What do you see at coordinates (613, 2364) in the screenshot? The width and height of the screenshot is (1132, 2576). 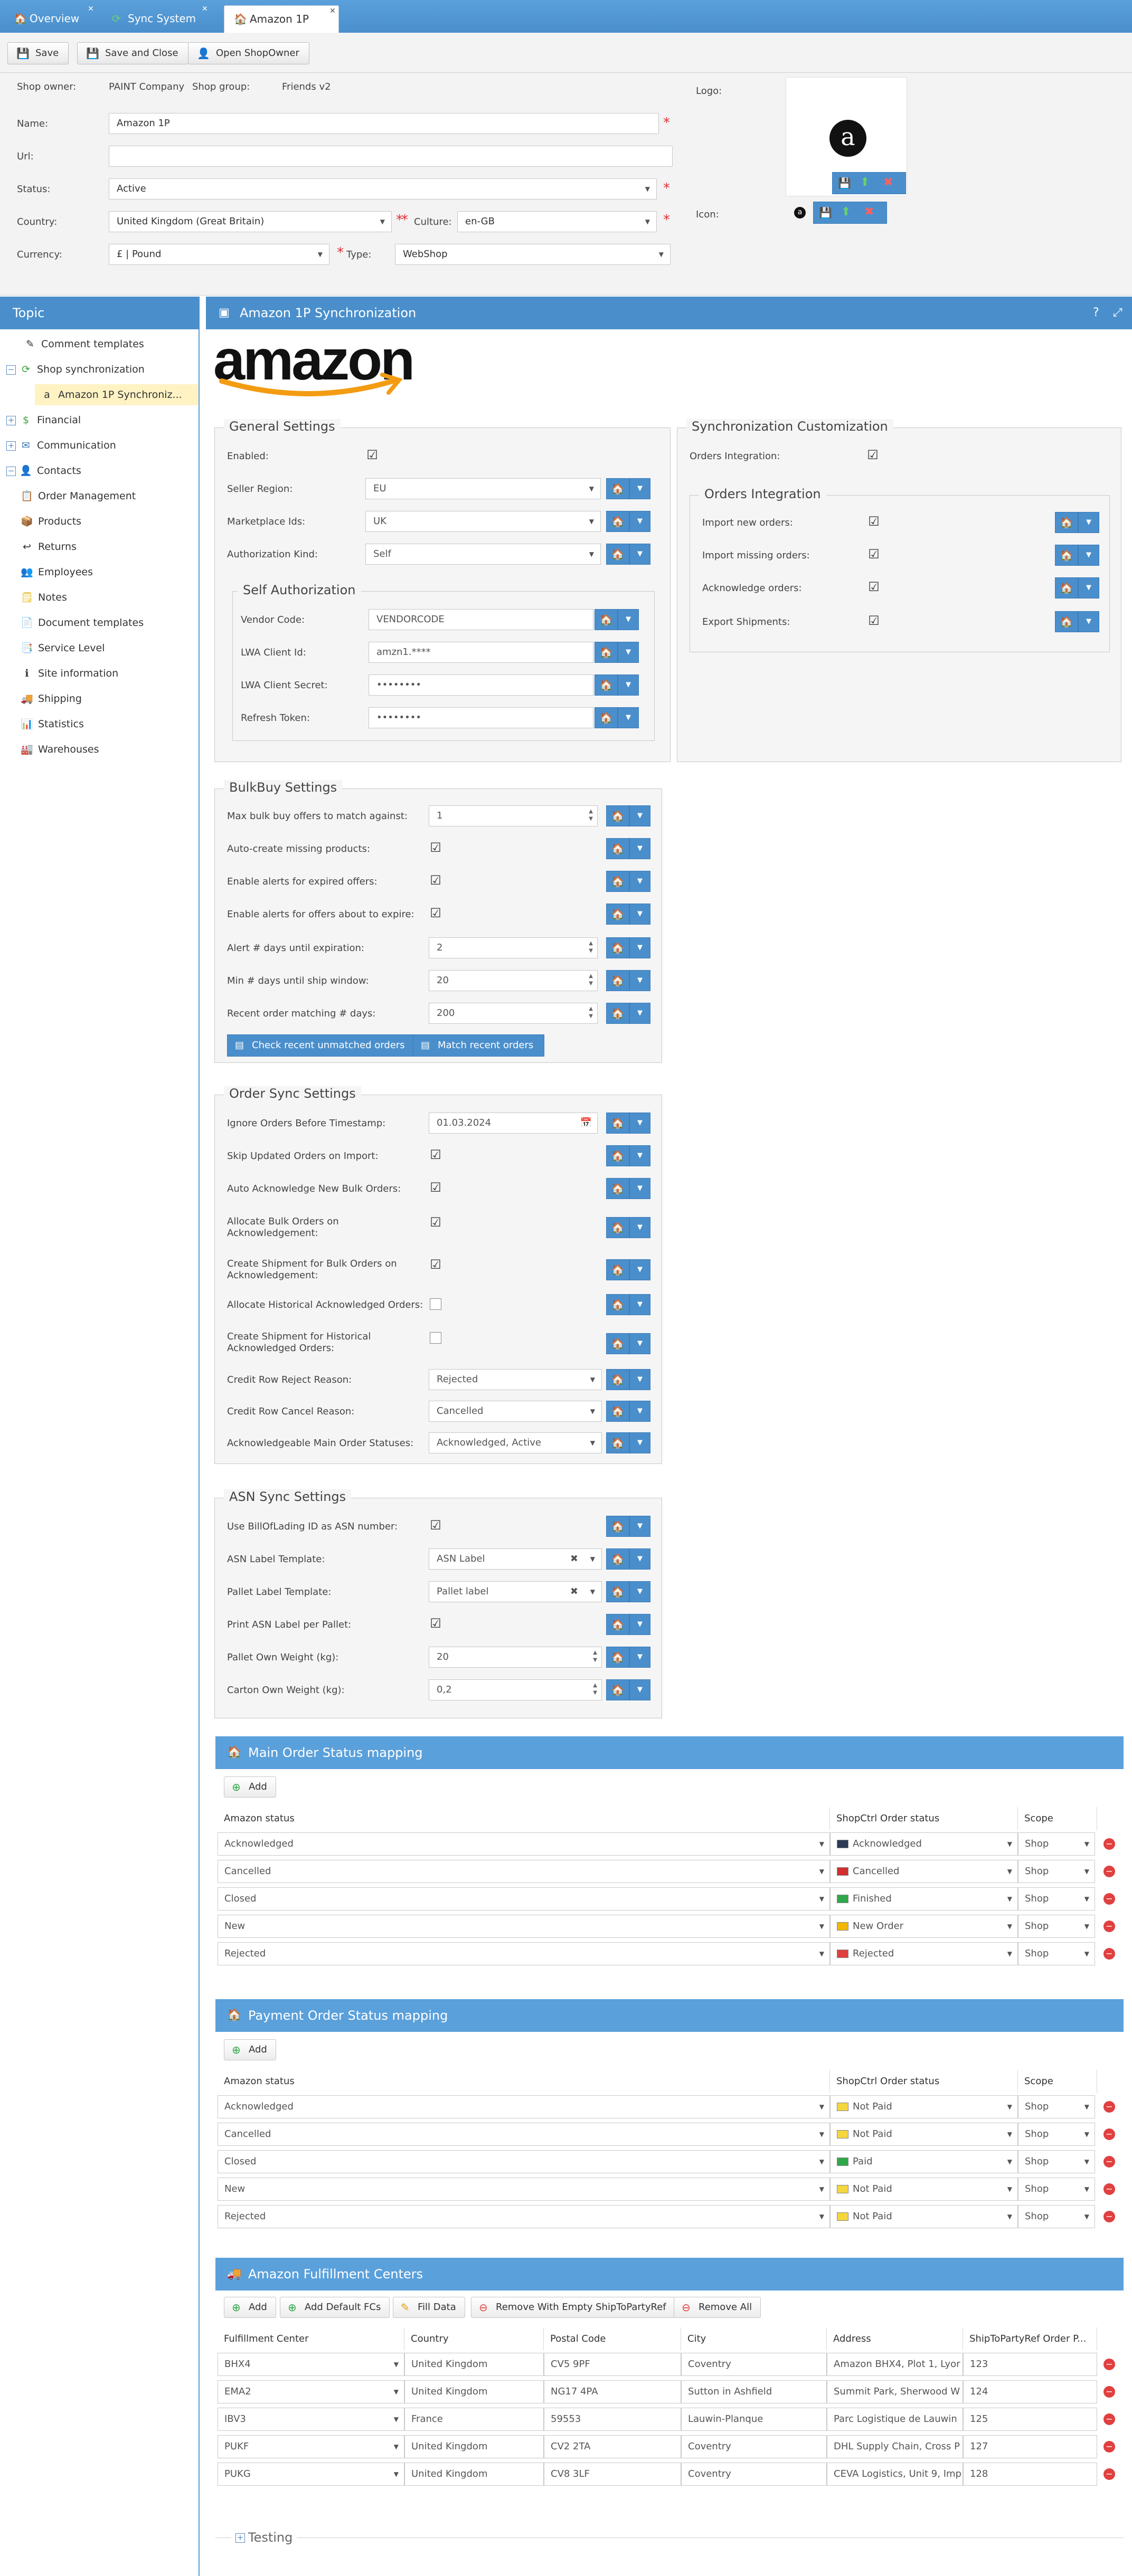 I see `fc-postal-cell: CV5 9PF` at bounding box center [613, 2364].